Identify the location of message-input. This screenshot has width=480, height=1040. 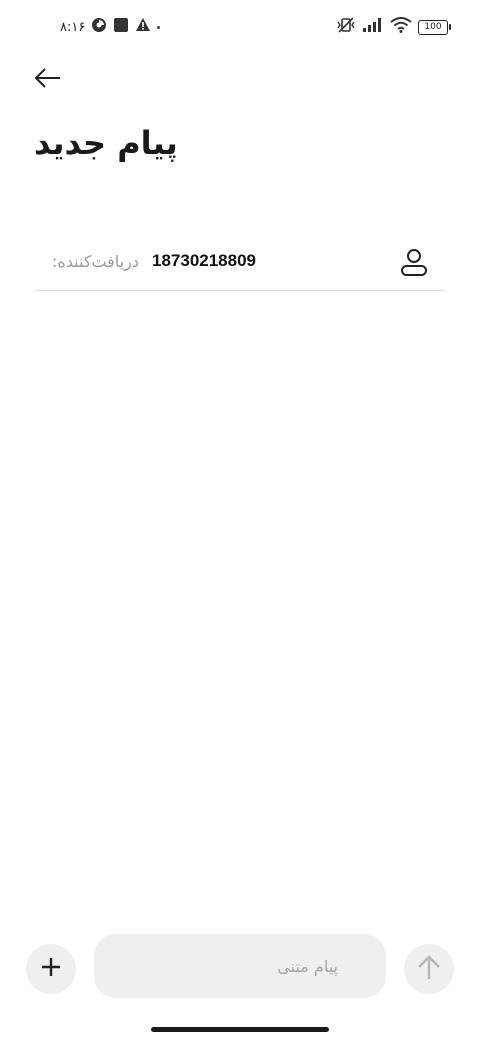
(240, 966).